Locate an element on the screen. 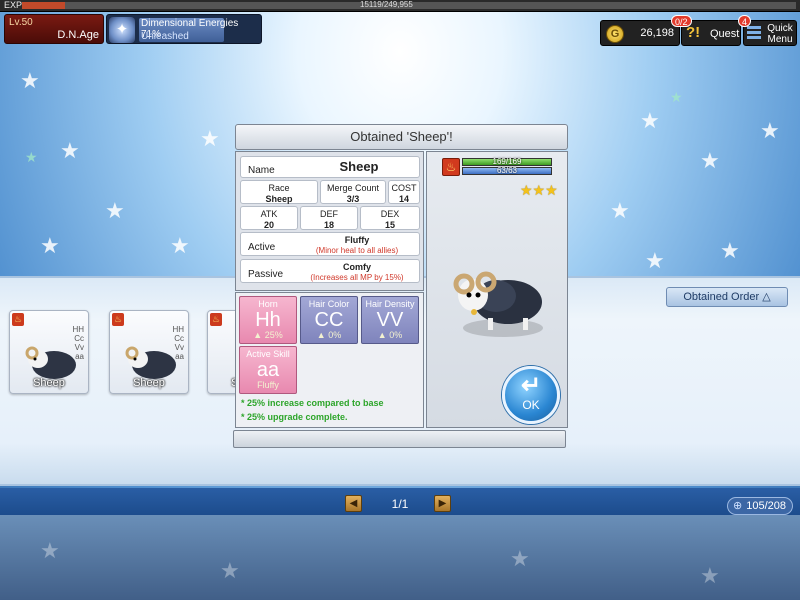 The height and width of the screenshot is (600, 800). name-label: Name is located at coordinates (261, 170).